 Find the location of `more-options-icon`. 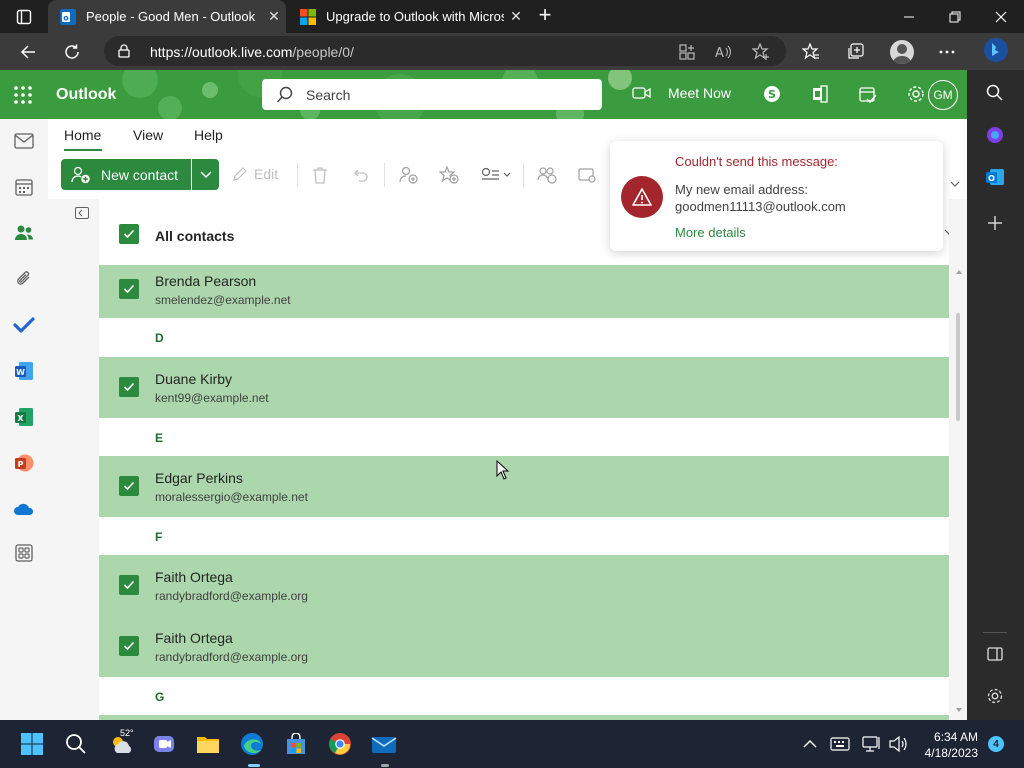

more-options-icon is located at coordinates (947, 52).